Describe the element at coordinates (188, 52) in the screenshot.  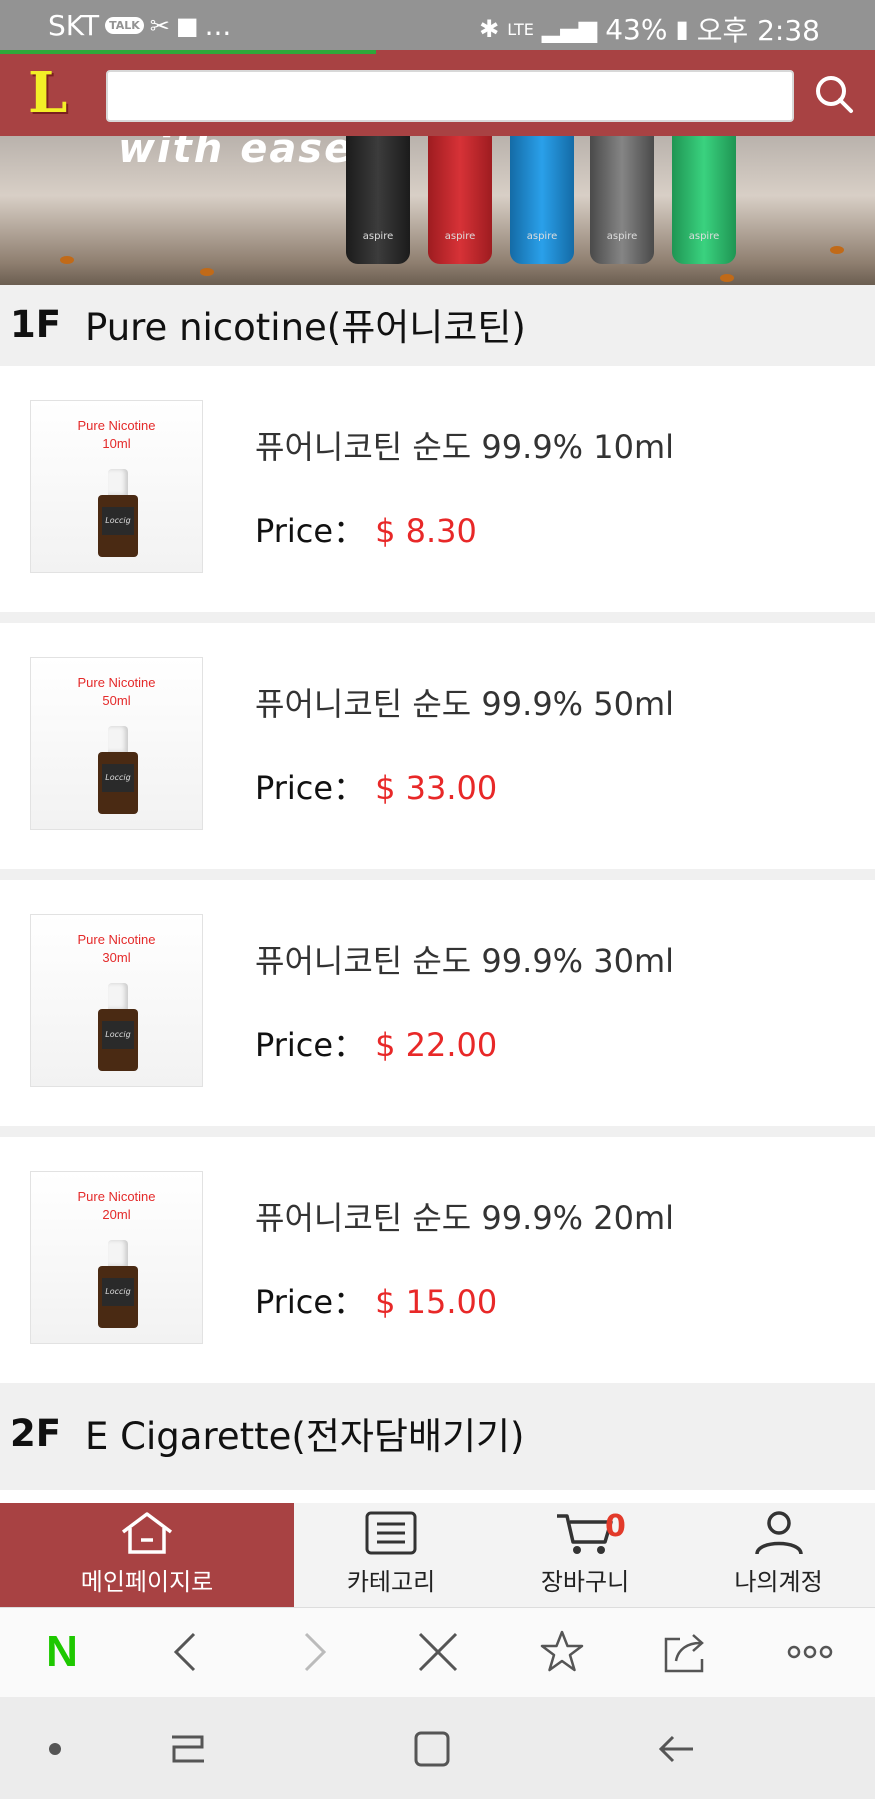
I see `page-load-progress` at that location.